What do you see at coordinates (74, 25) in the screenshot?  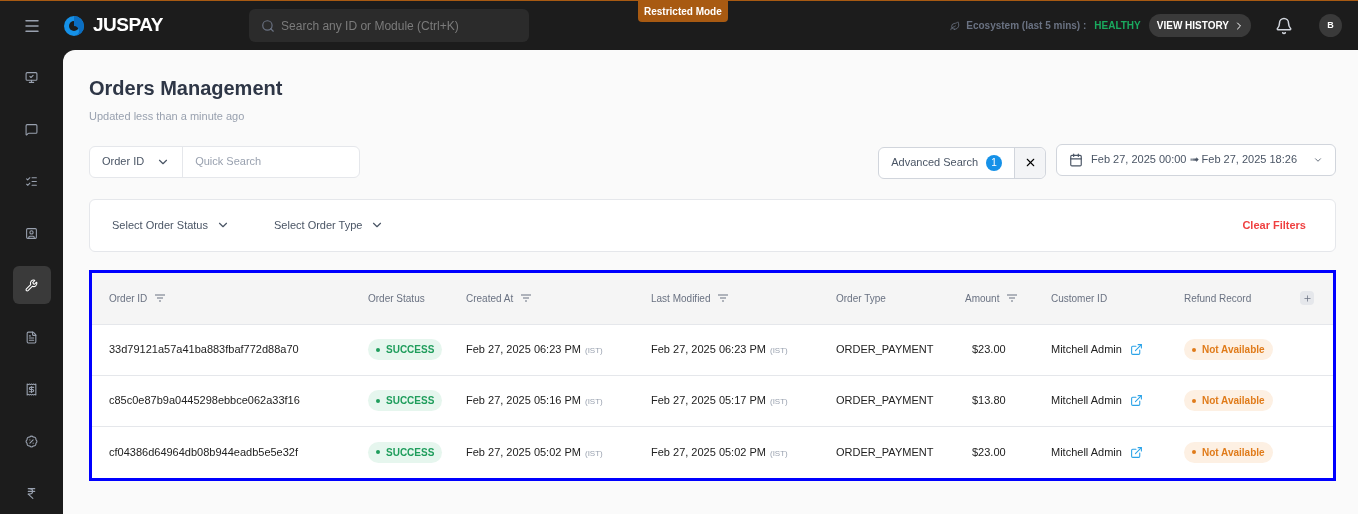 I see `logo-icon` at bounding box center [74, 25].